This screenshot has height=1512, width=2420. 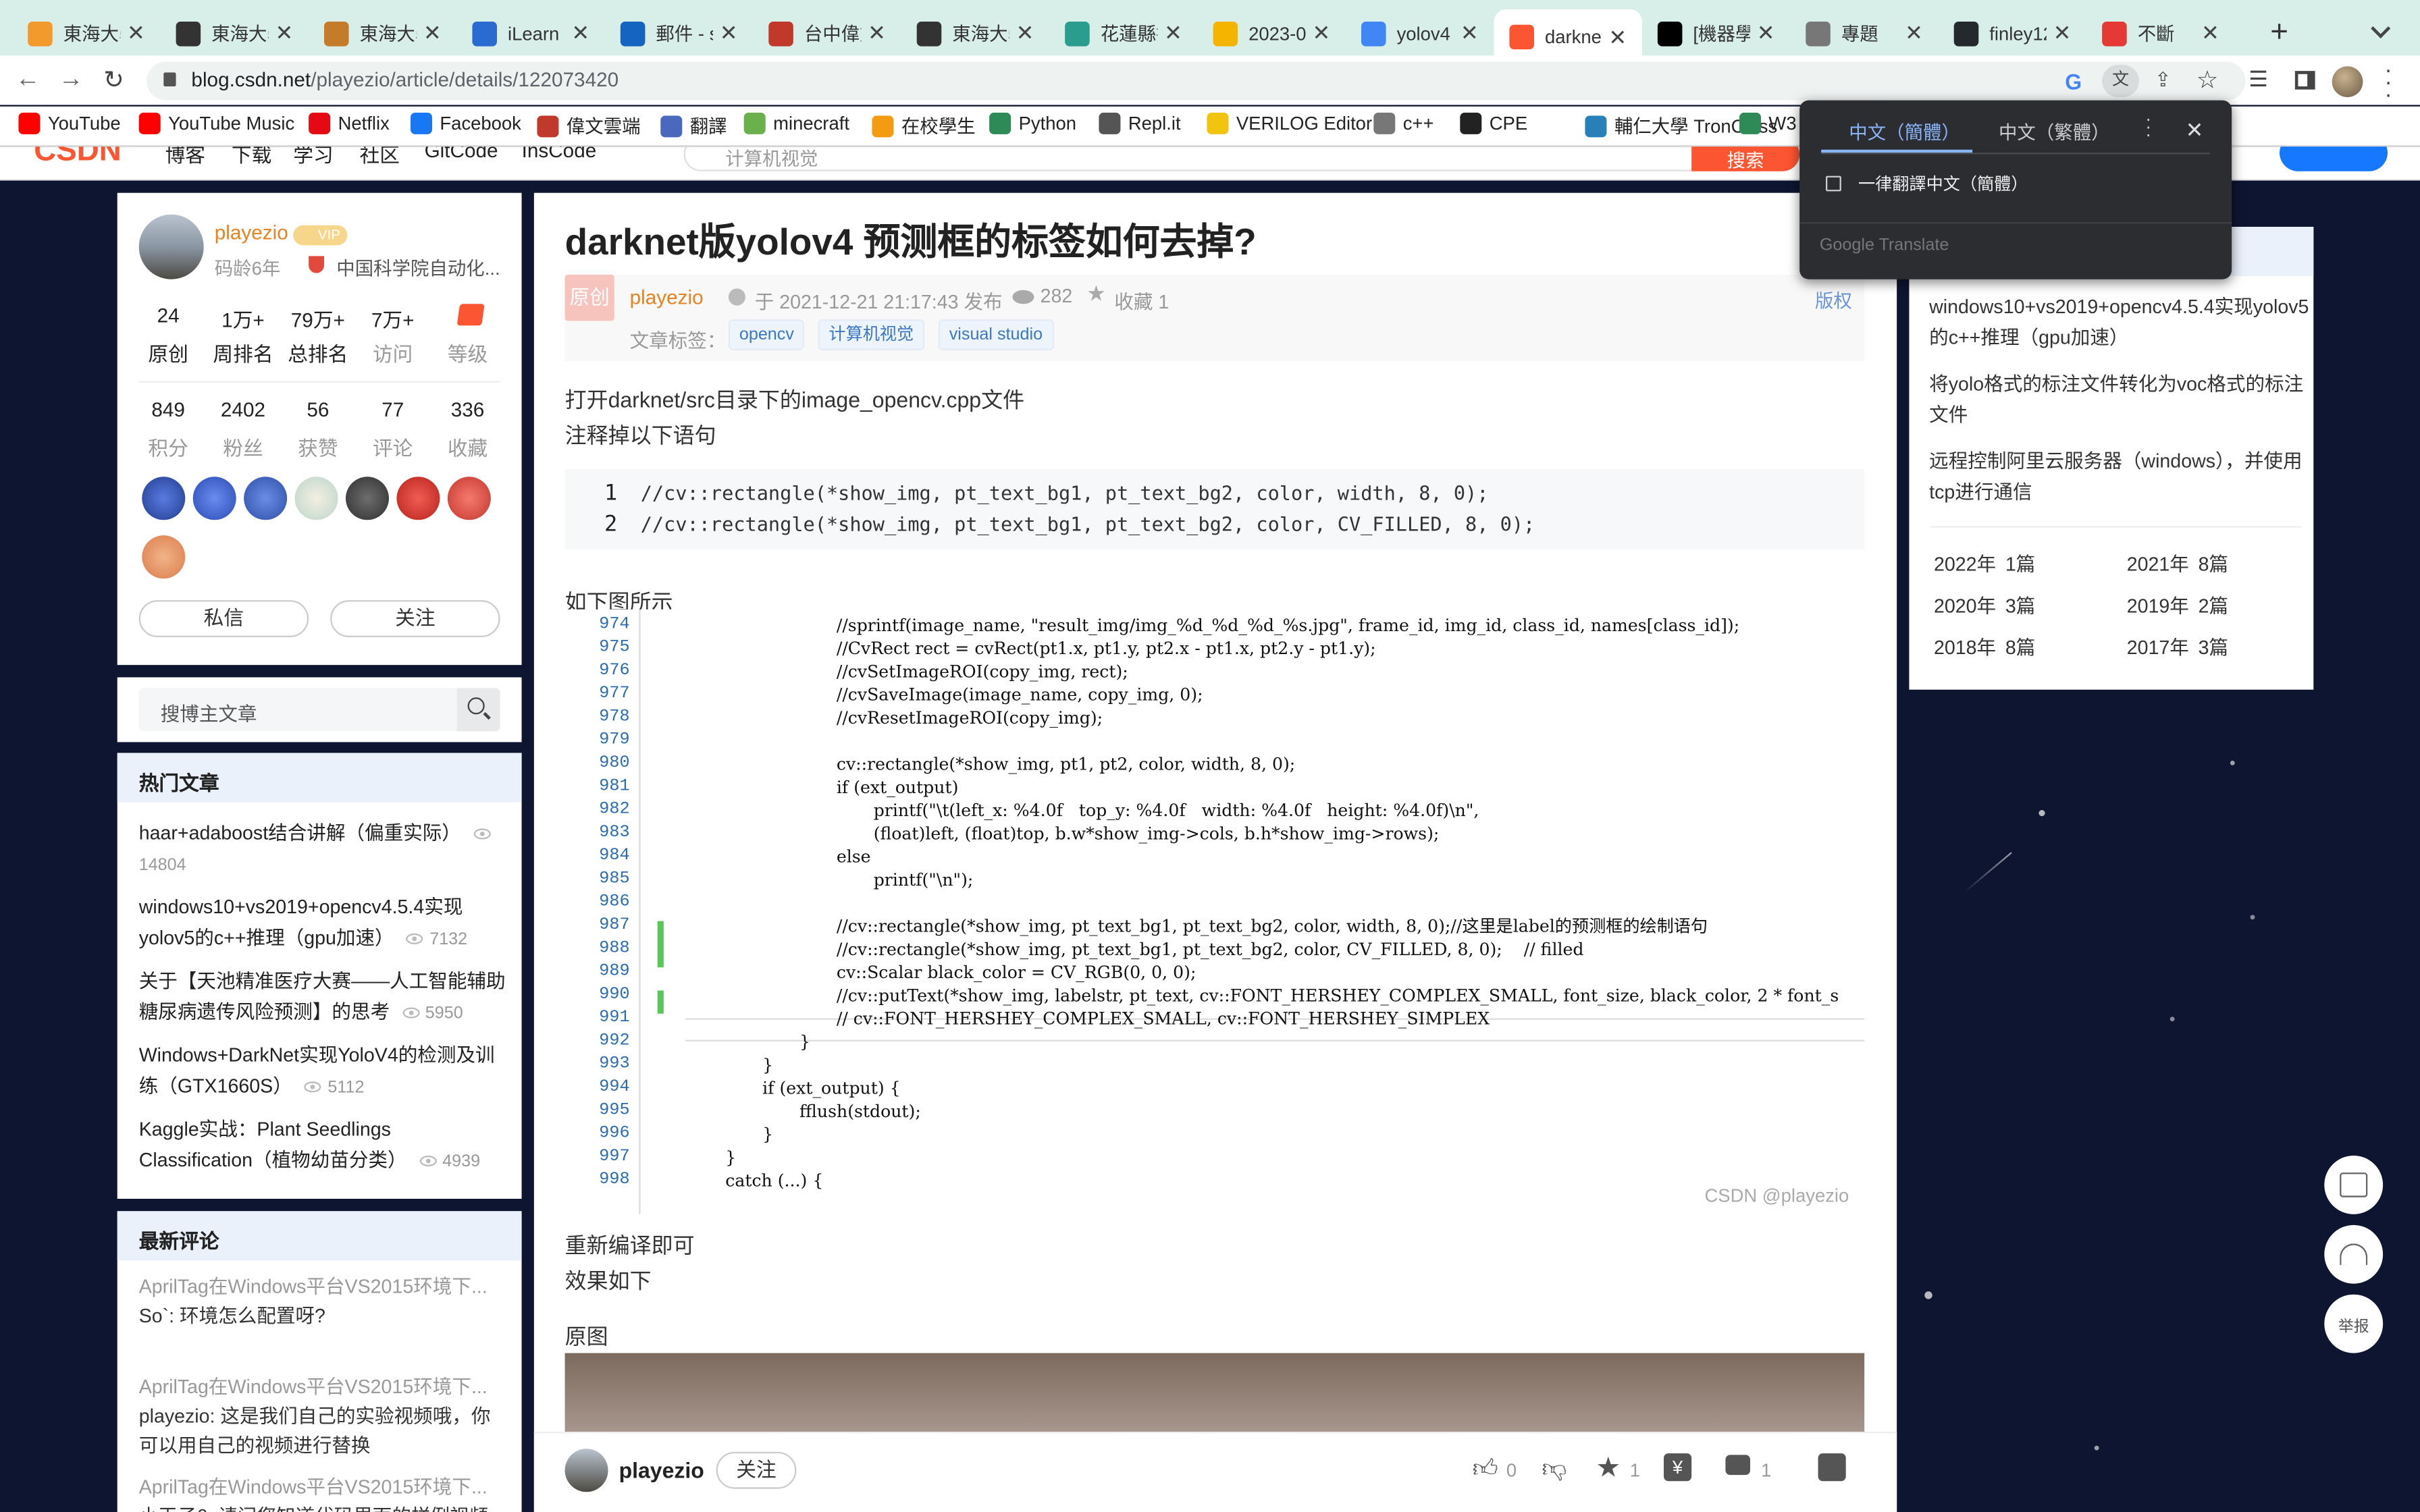 What do you see at coordinates (78, 157) in the screenshot?
I see `csdn-logo: CSDN` at bounding box center [78, 157].